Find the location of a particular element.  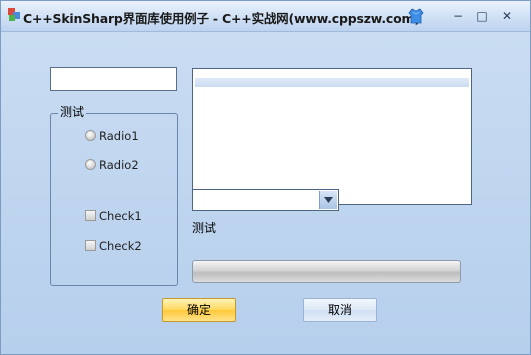

ok-button: 确定 is located at coordinates (199, 310).